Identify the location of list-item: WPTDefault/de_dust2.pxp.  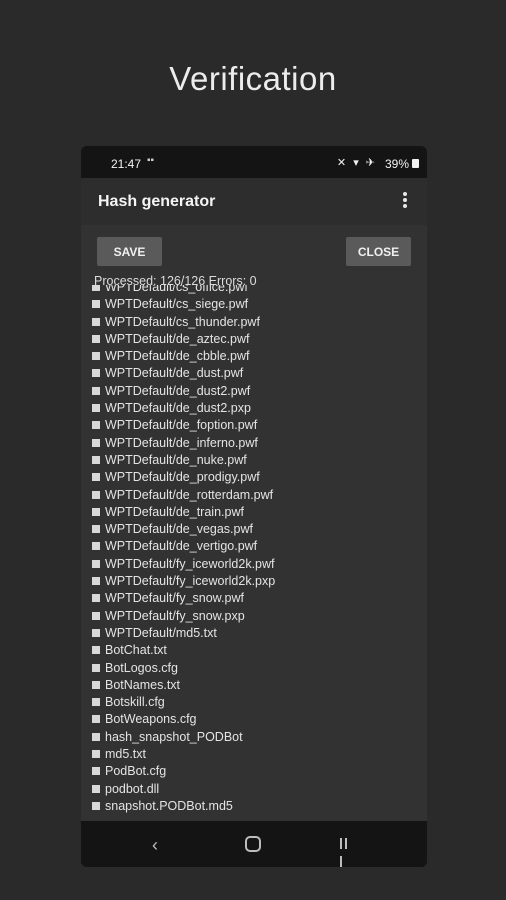
(252, 408).